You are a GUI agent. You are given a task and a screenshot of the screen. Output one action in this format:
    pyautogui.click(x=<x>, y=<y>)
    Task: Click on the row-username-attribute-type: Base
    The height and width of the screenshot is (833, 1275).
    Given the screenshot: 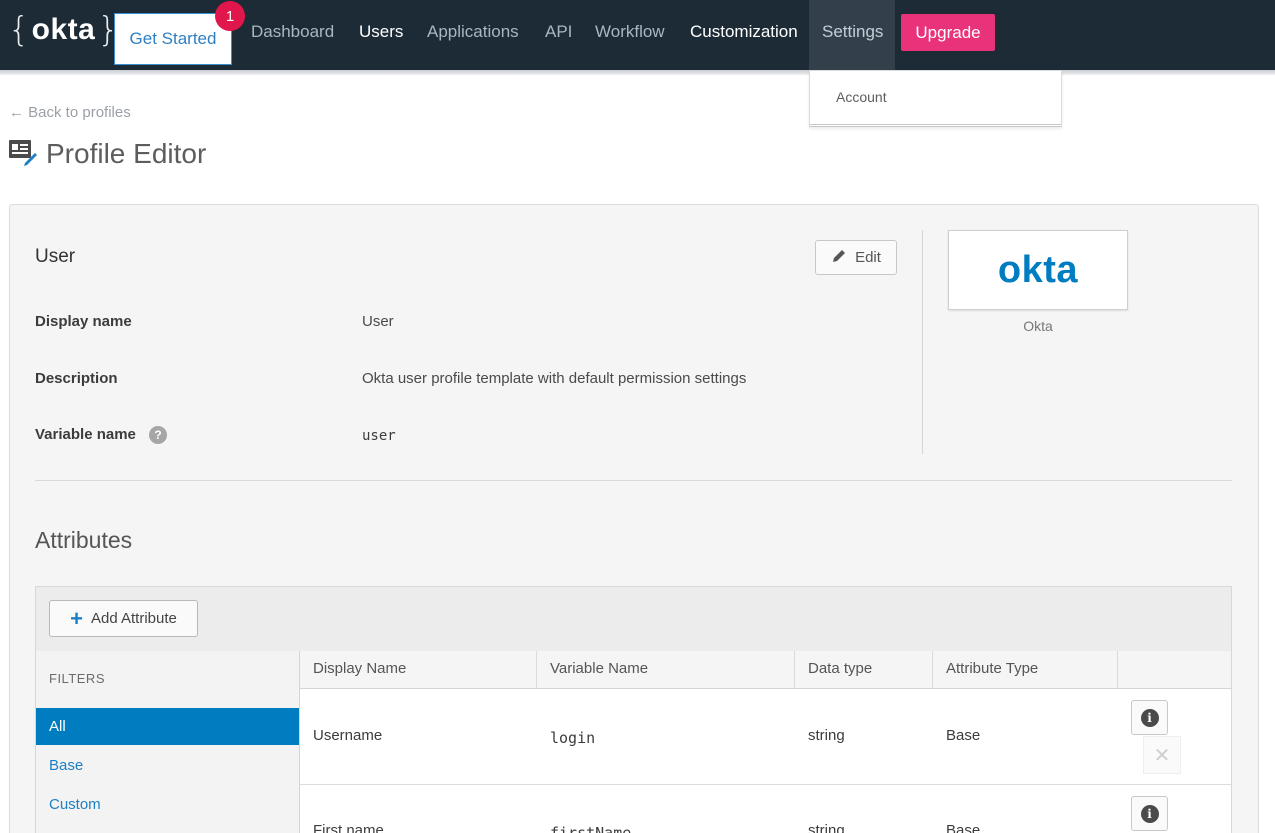 What is the action you would take?
    pyautogui.click(x=963, y=735)
    